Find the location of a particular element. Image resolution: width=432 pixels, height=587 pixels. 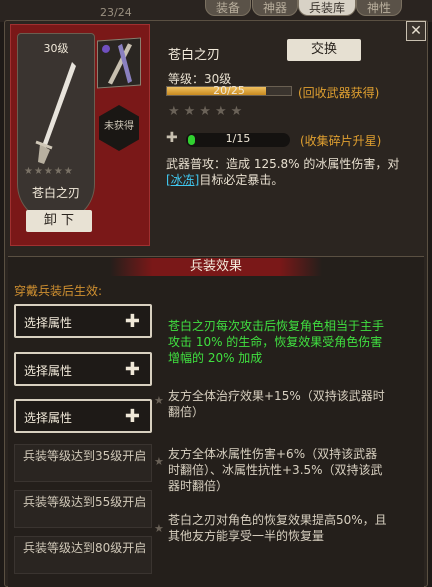

equip-hint: 穿戴兵装后生效: is located at coordinates (58, 291).